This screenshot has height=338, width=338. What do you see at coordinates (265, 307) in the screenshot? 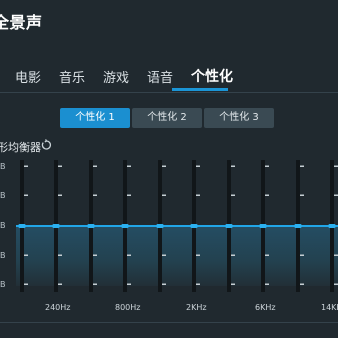
I see `freq-label: 6KHz` at bounding box center [265, 307].